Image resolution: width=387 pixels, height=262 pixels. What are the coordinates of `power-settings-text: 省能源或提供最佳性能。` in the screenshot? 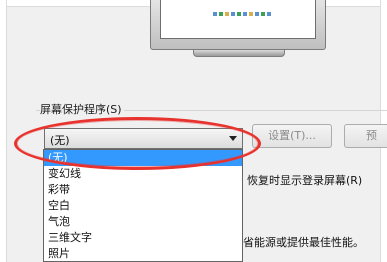 It's located at (303, 242).